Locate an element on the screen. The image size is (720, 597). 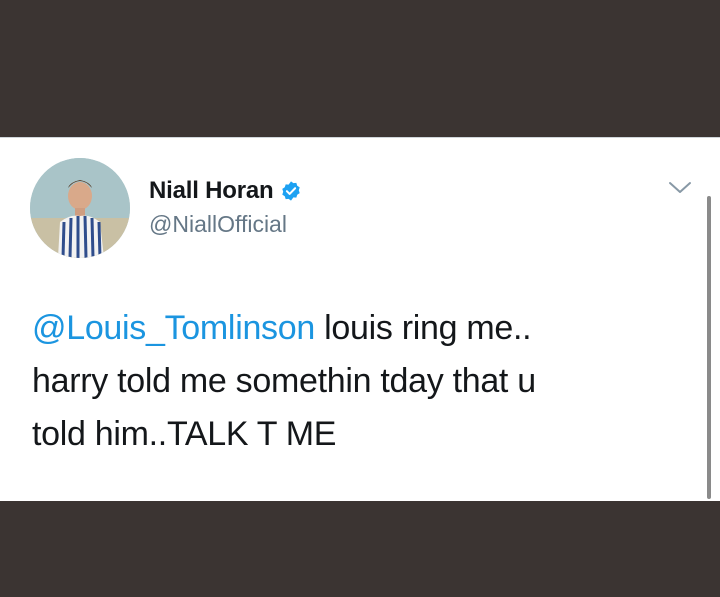
tweet-line-1-text: louis ring me.. is located at coordinates (423, 328).